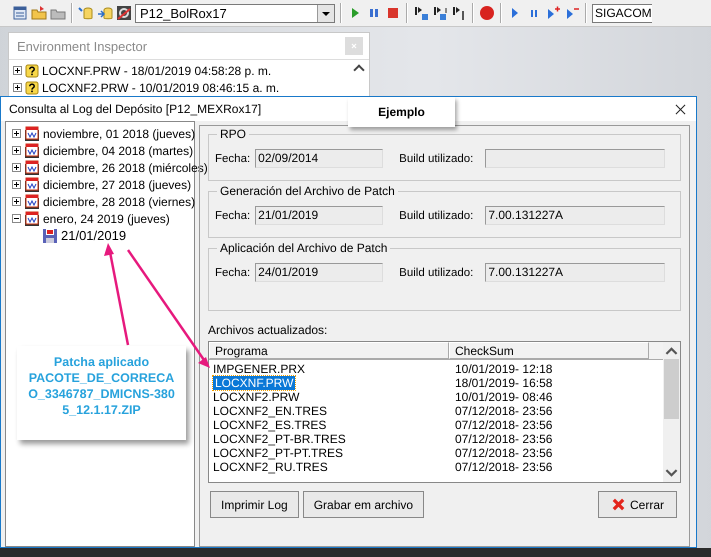 The image size is (711, 557). I want to click on server-field: SIGACOM, so click(622, 13).